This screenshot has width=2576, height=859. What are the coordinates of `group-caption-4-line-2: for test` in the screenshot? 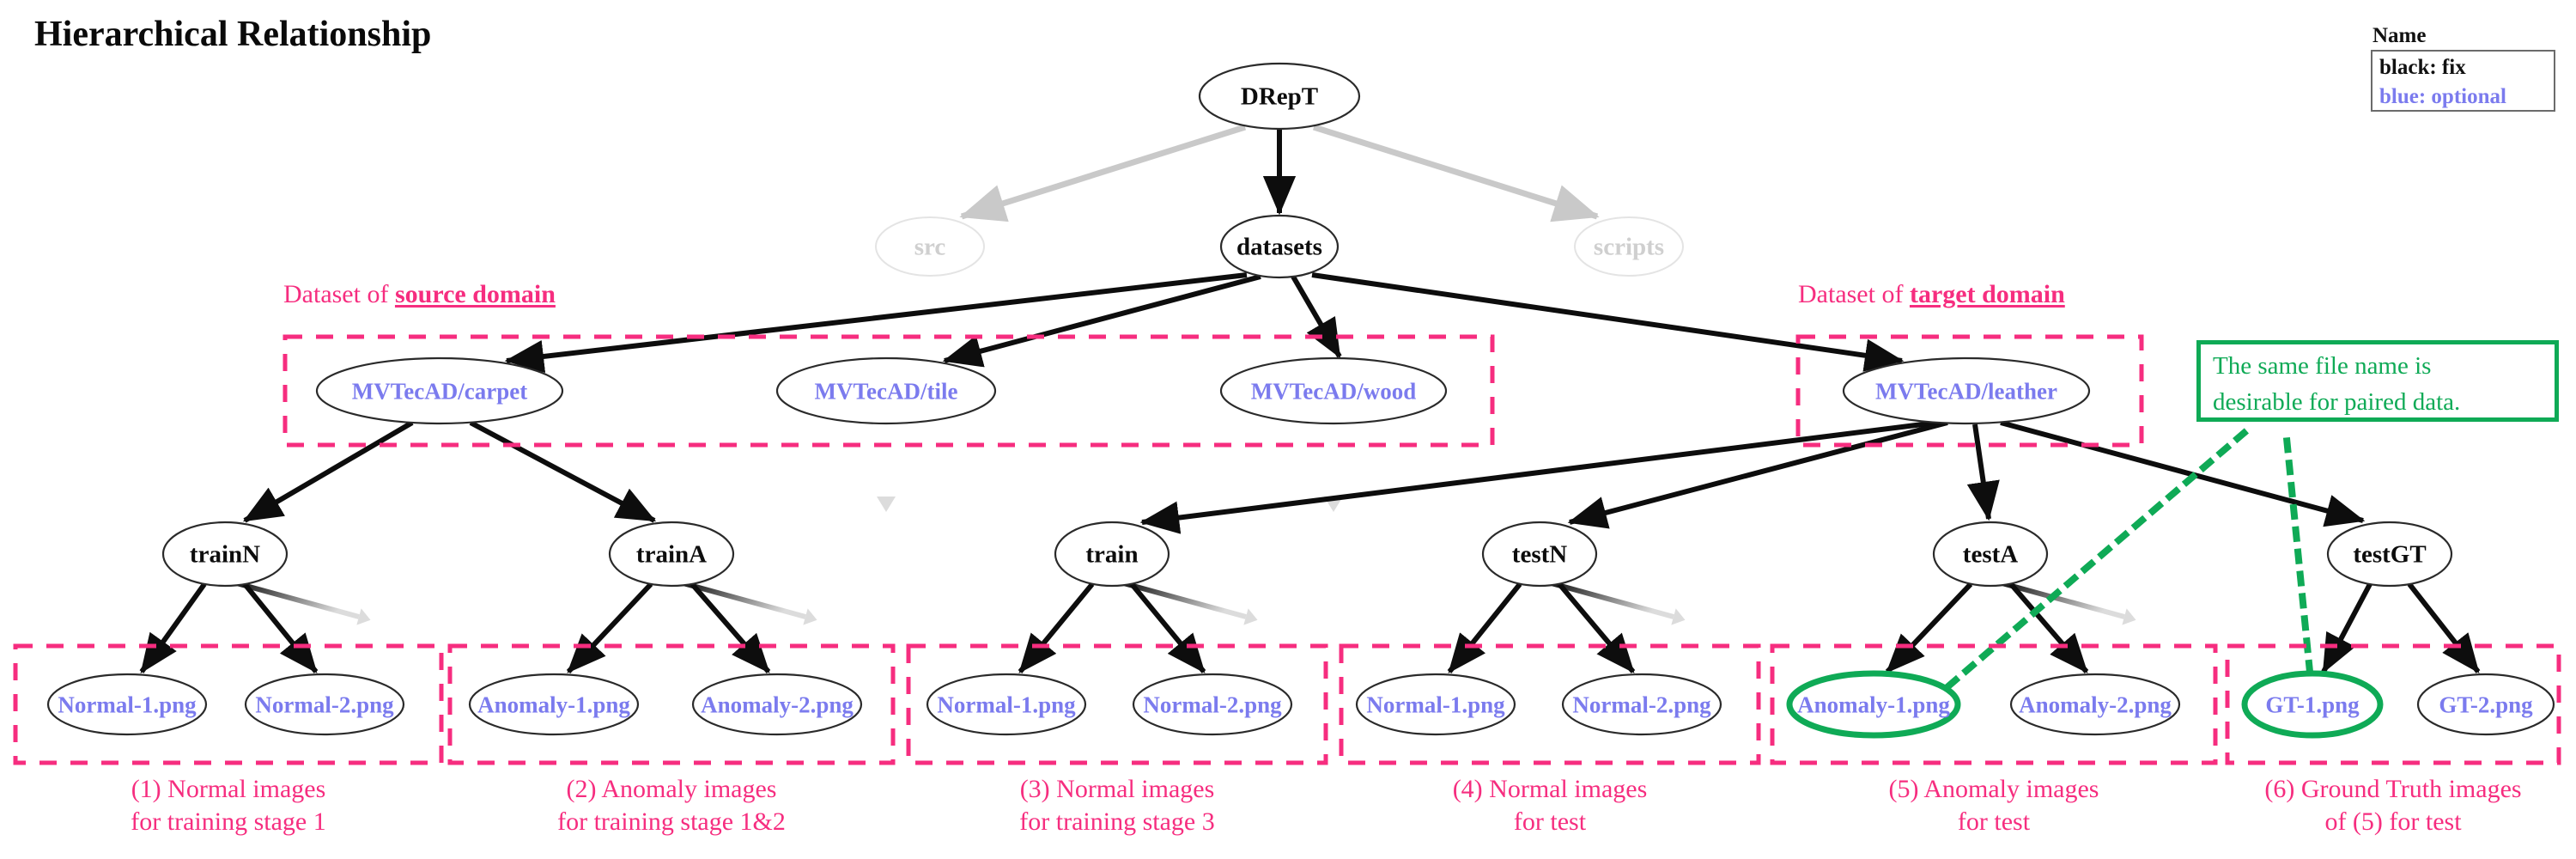 It's located at (1550, 821).